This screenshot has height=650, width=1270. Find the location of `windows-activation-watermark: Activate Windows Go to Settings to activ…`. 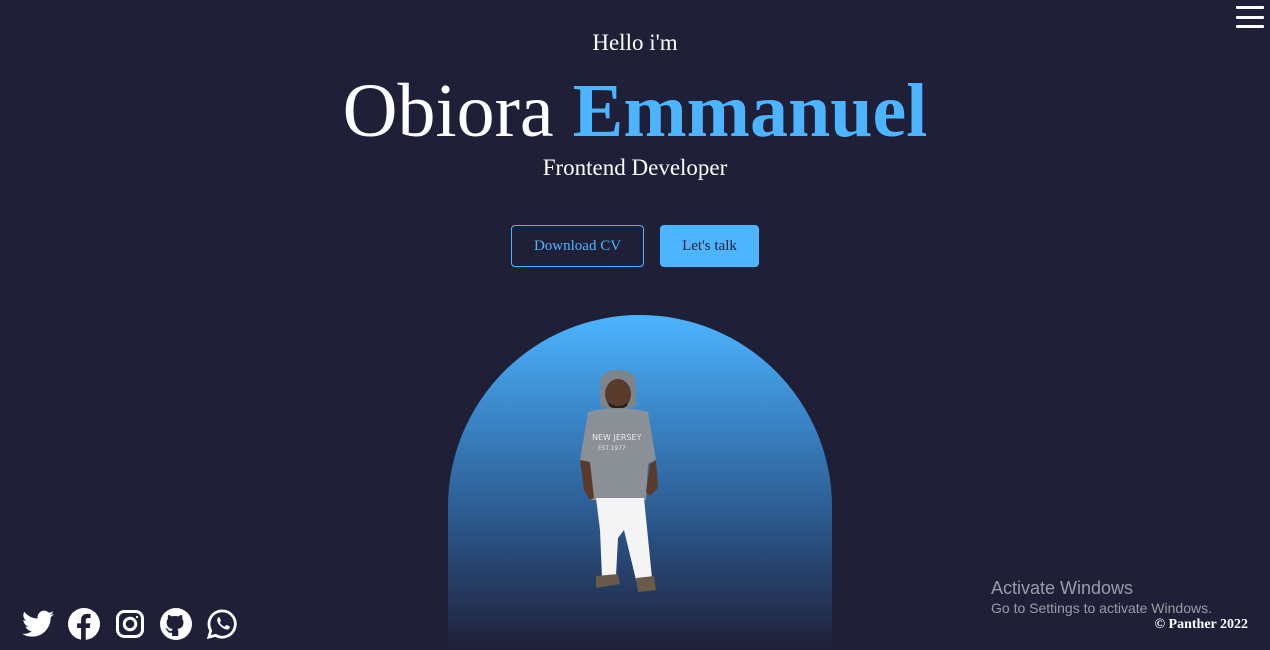

windows-activation-watermark: Activate Windows Go to Settings to activ… is located at coordinates (1101, 597).